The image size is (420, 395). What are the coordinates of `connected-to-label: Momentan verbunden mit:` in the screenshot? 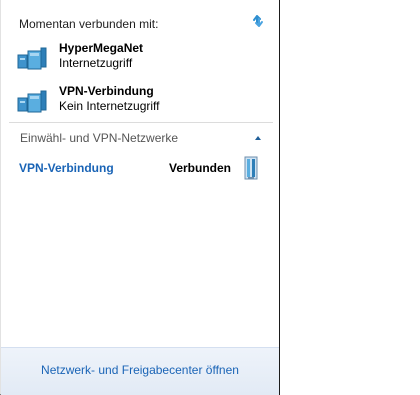 It's located at (89, 24).